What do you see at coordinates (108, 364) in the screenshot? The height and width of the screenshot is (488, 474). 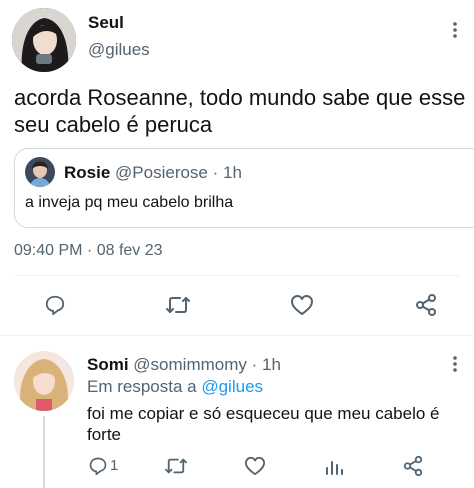 I see `reply-display-name: Somi` at bounding box center [108, 364].